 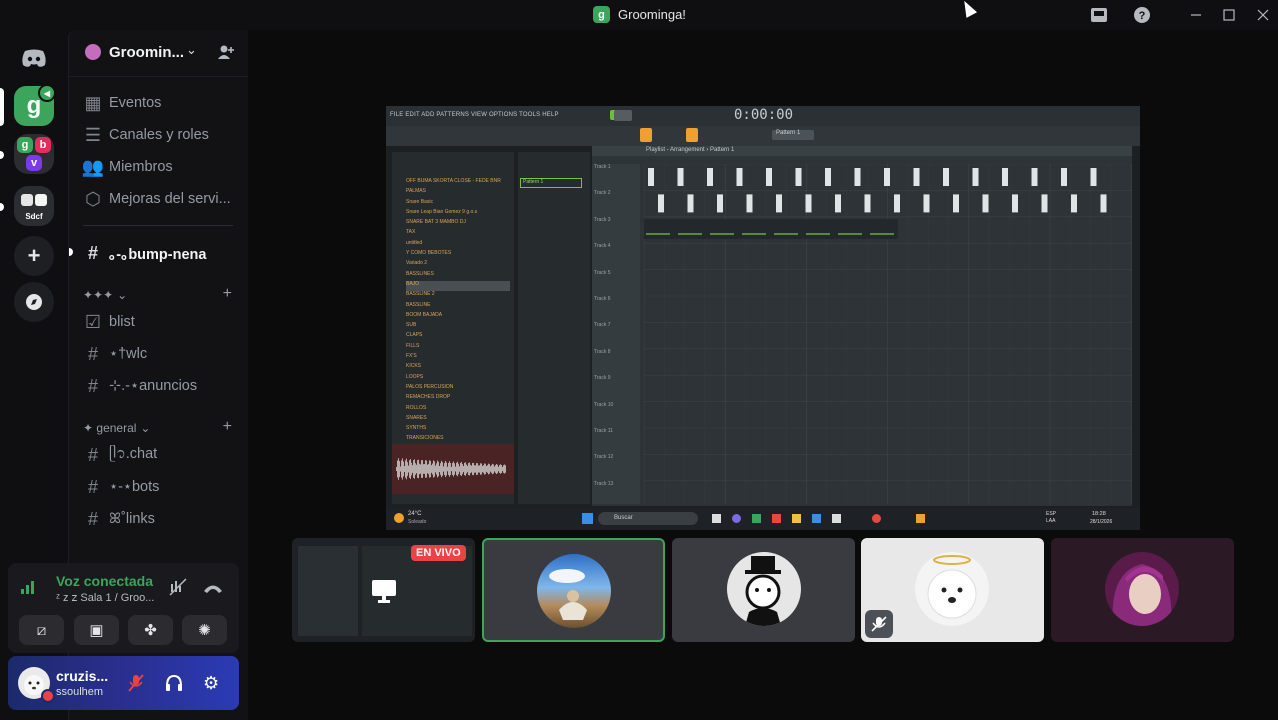 I want to click on nav-label: Miembros, so click(x=141, y=167).